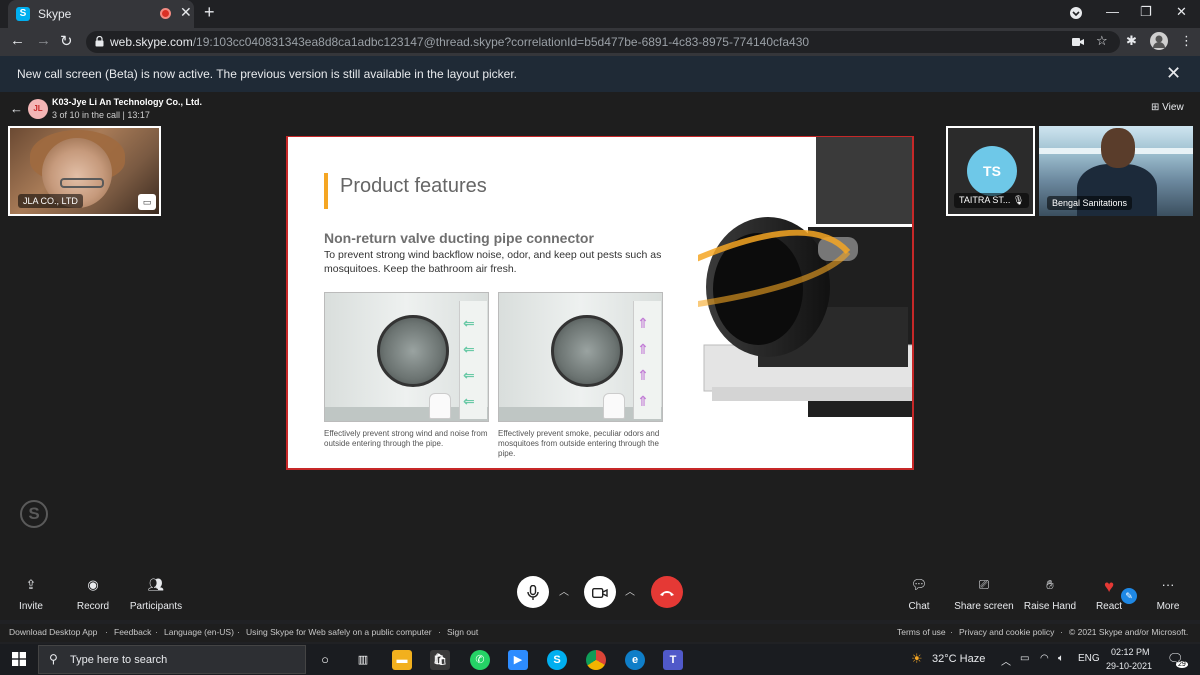 Image resolution: width=1200 pixels, height=675 pixels. I want to click on video-camera-icon, so click(599, 593).